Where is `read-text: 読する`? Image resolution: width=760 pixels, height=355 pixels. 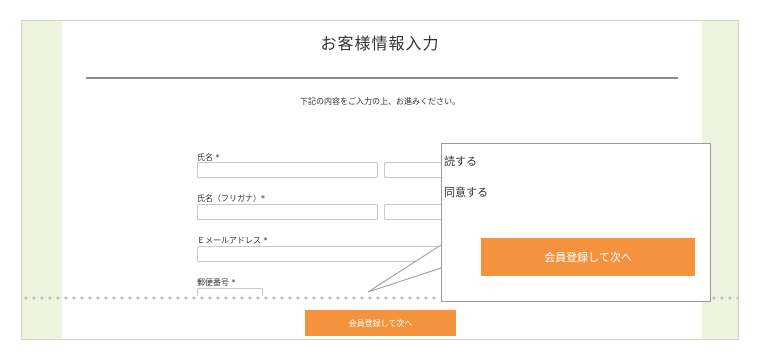
read-text: 読する is located at coordinates (460, 161).